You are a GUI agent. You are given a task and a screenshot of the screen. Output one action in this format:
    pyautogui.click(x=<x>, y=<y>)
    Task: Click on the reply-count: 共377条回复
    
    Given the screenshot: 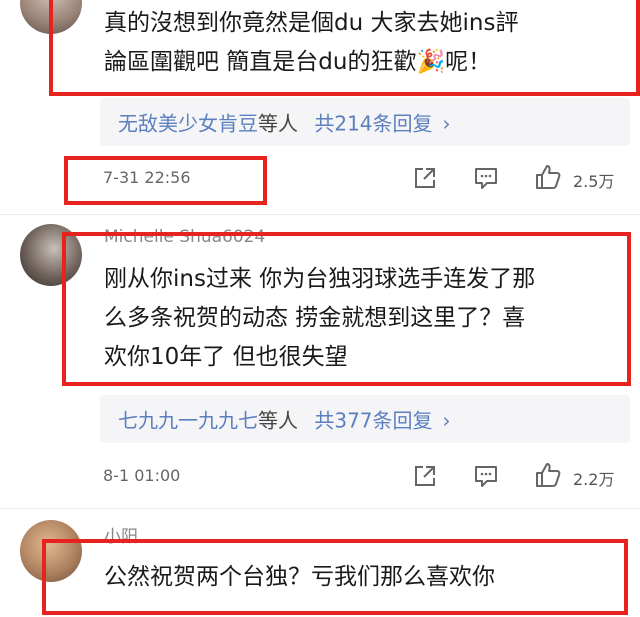 What is the action you would take?
    pyautogui.click(x=373, y=421)
    